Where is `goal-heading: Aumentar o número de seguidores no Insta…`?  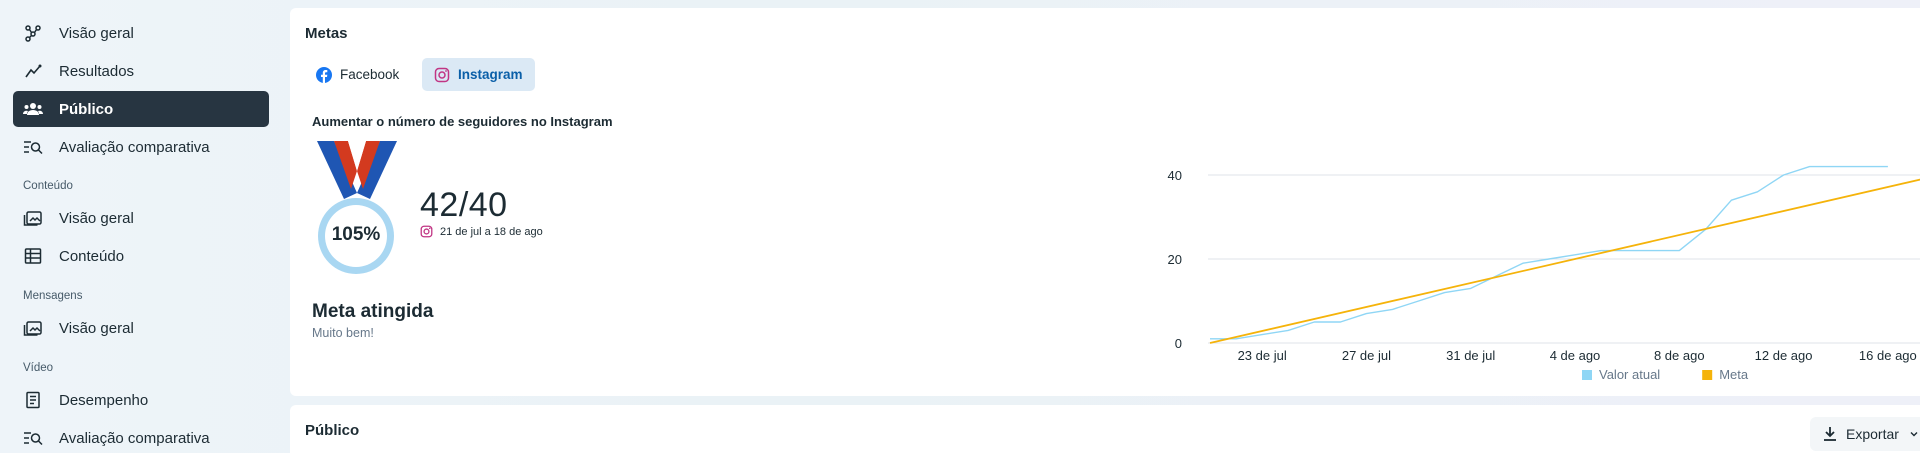
goal-heading: Aumentar o número de seguidores no Insta… is located at coordinates (462, 121).